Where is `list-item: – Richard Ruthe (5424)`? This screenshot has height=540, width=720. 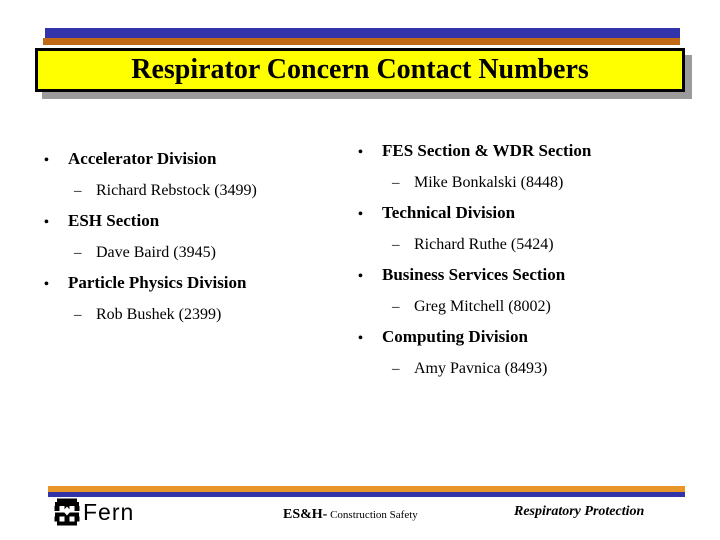 list-item: – Richard Ruthe (5424) is located at coordinates (523, 245).